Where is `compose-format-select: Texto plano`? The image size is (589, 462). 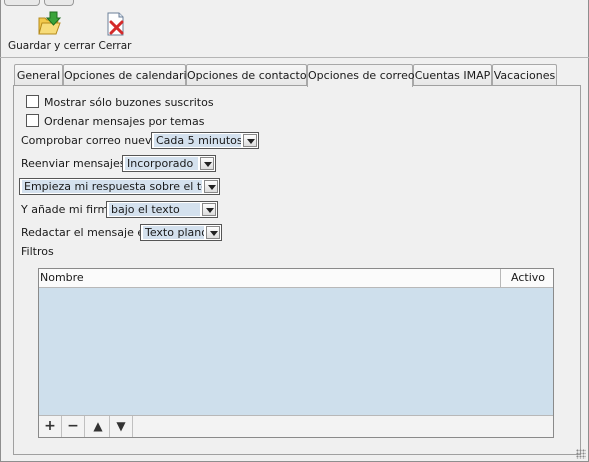 compose-format-select: Texto plano is located at coordinates (181, 232).